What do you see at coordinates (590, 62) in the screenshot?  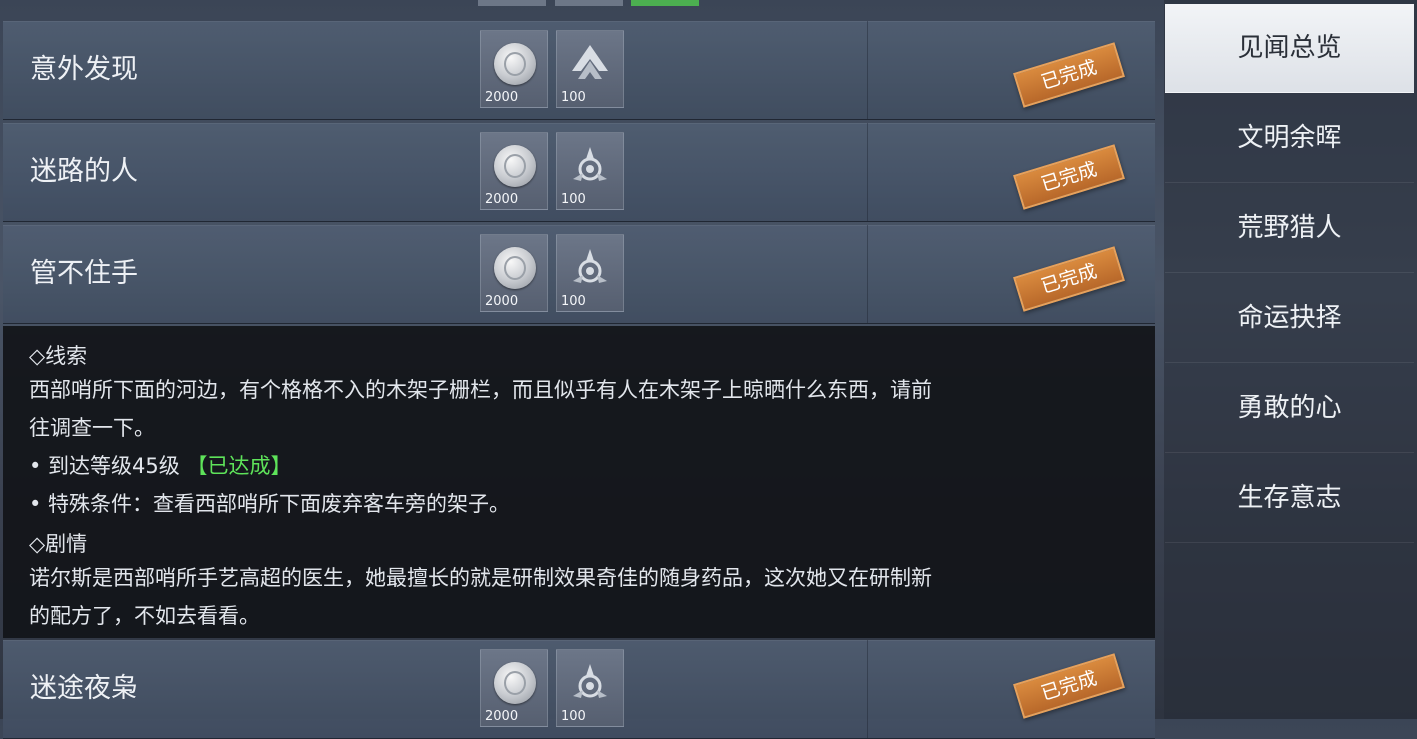 I see `wing-emblem-icon` at bounding box center [590, 62].